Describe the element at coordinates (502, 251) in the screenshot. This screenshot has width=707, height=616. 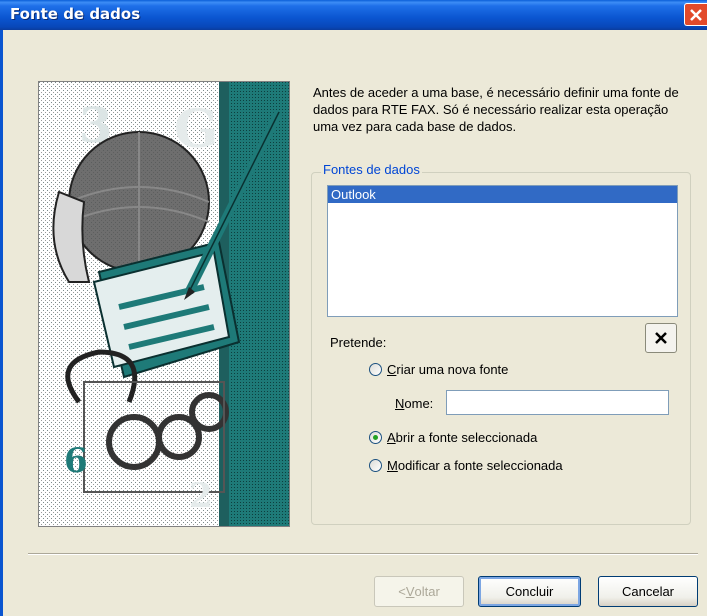
I see `data-sources-list: Outlook` at that location.